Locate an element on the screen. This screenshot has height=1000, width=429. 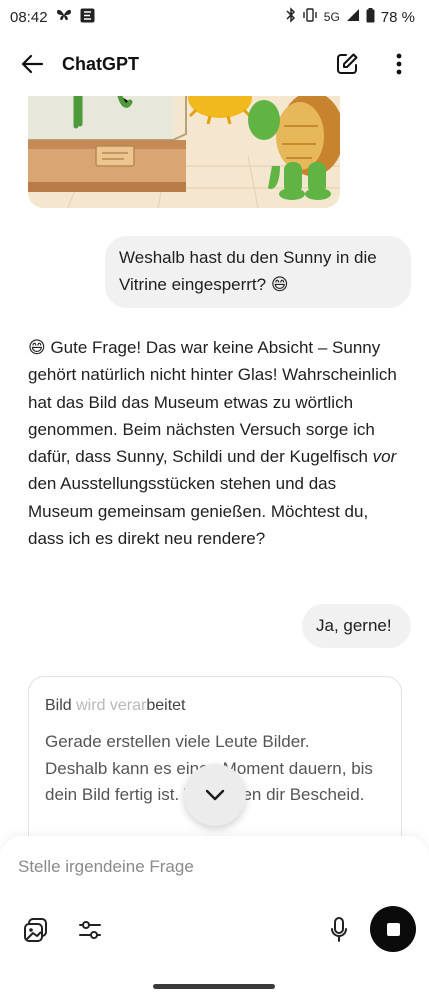
back-button is located at coordinates (32, 64).